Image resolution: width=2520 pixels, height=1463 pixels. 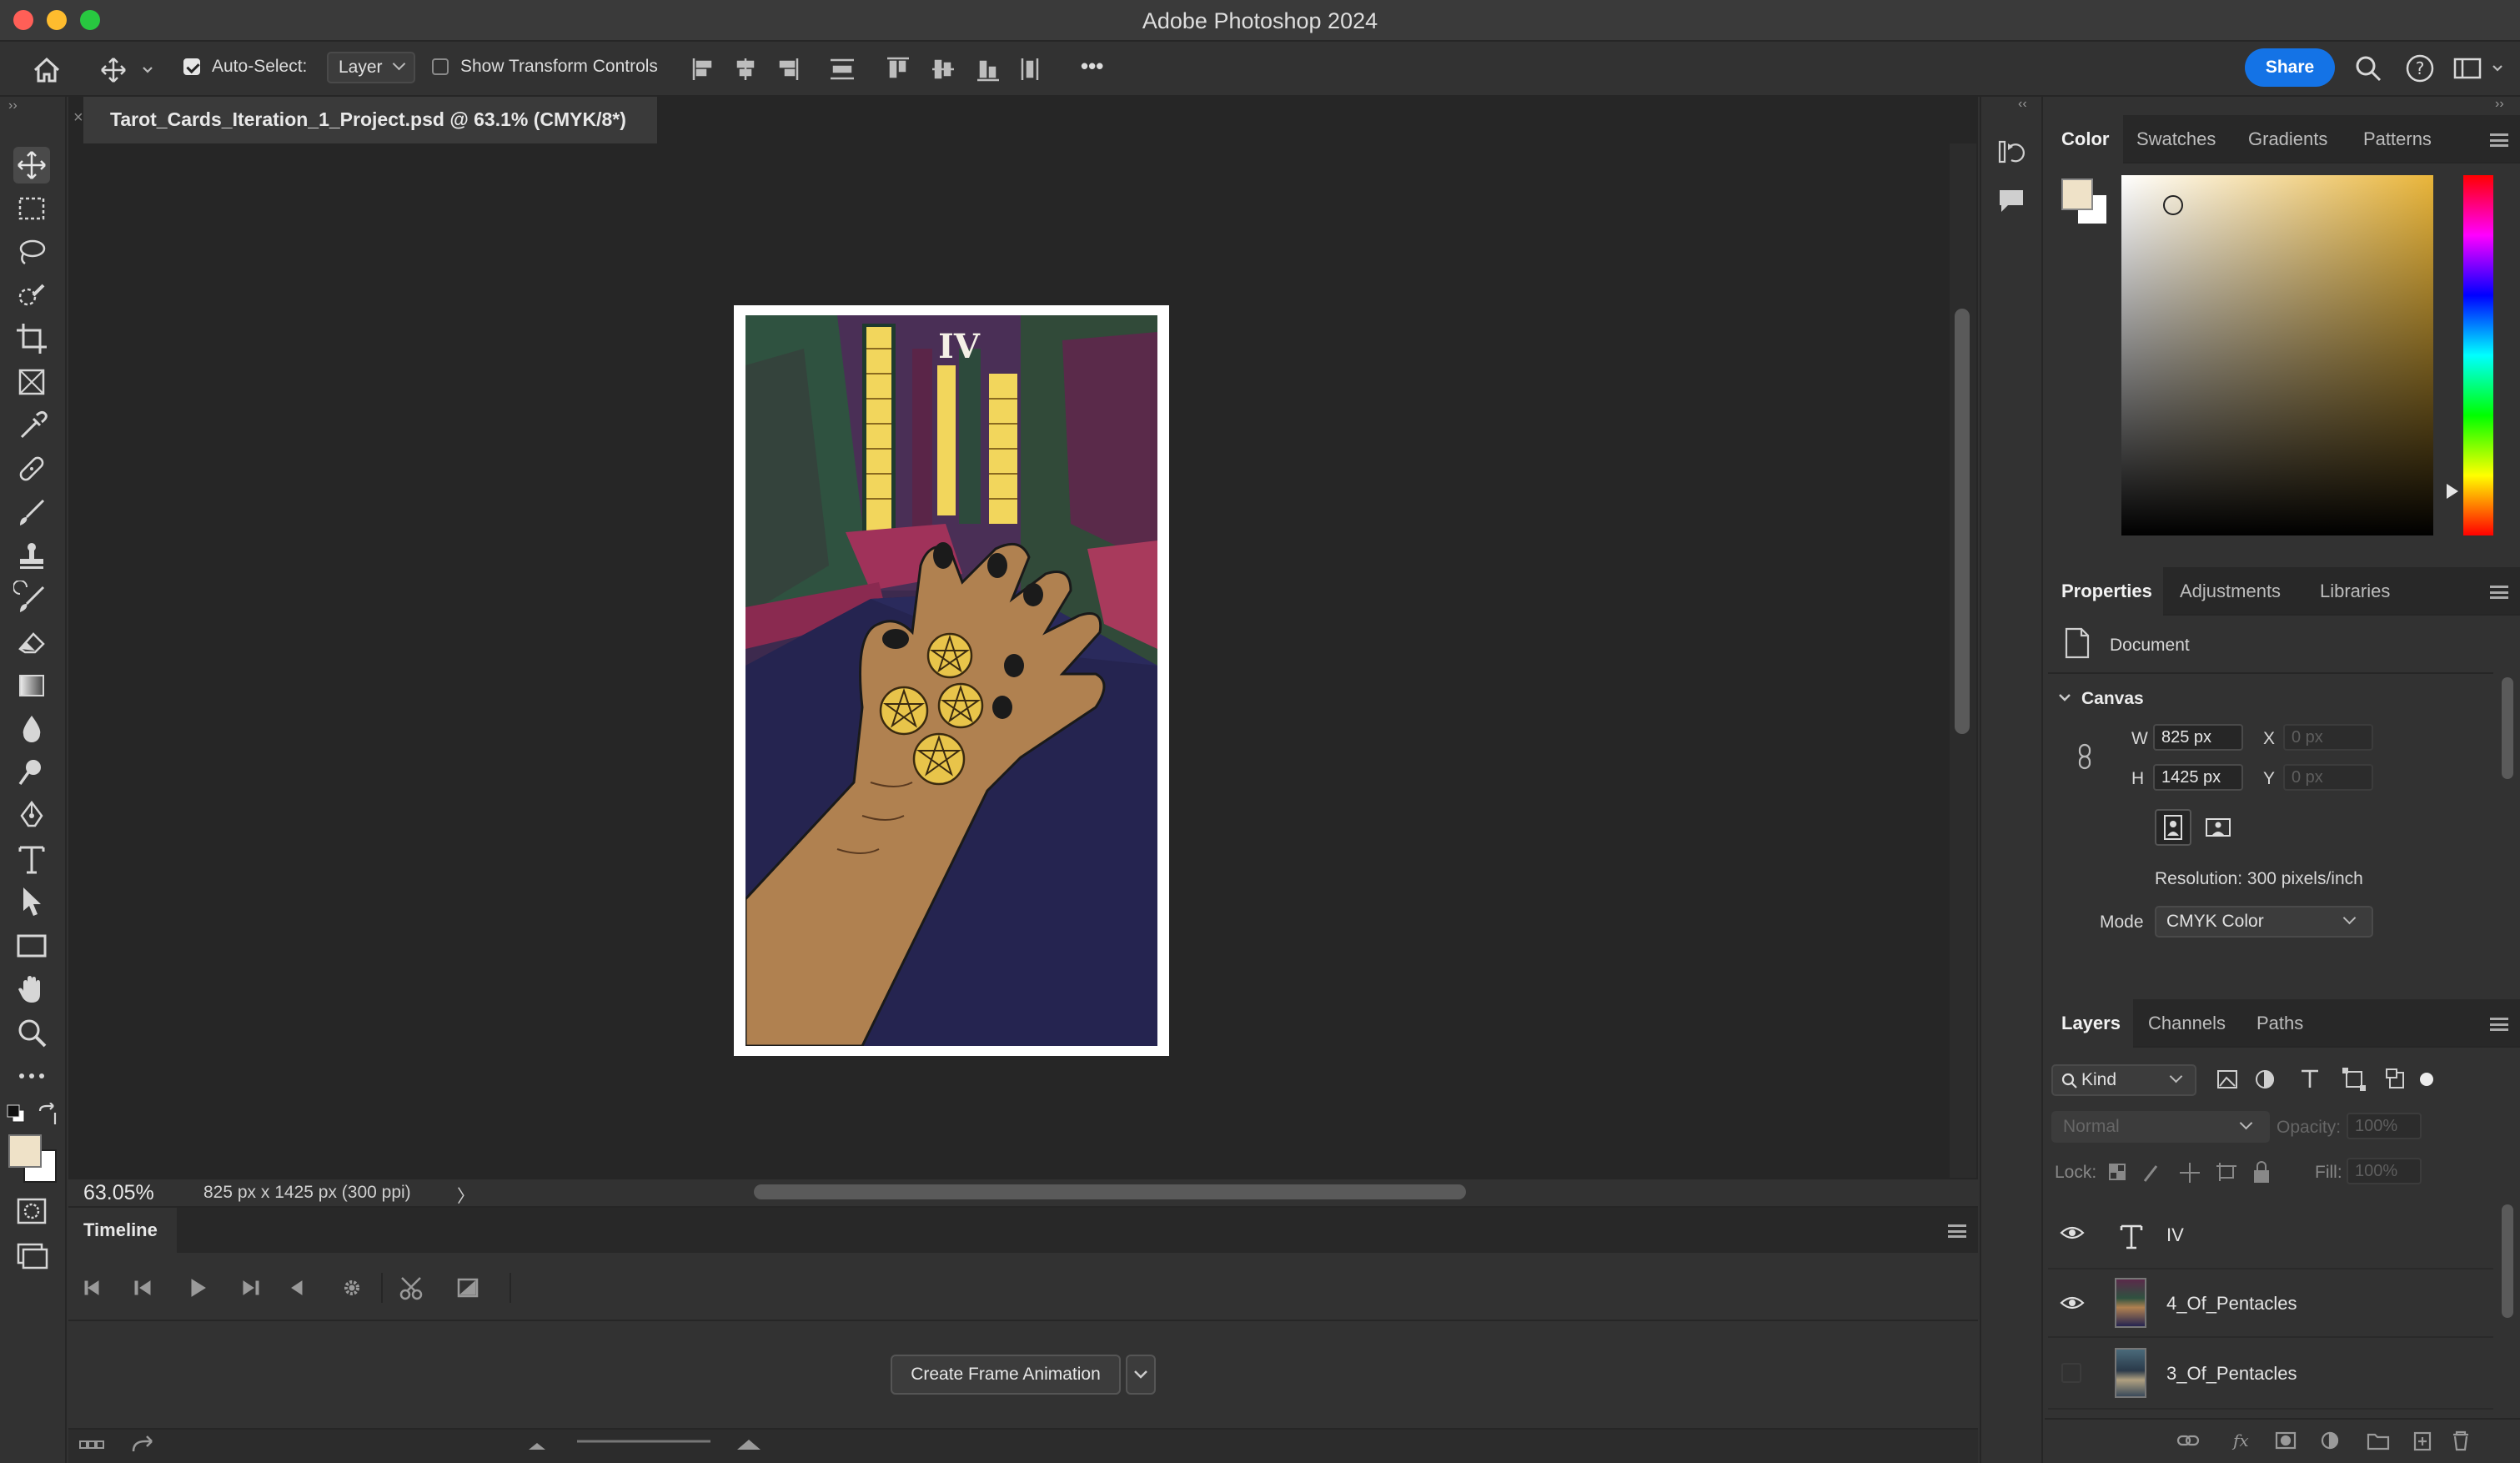 I want to click on zoom-level-field: 63.05%, so click(x=118, y=1193).